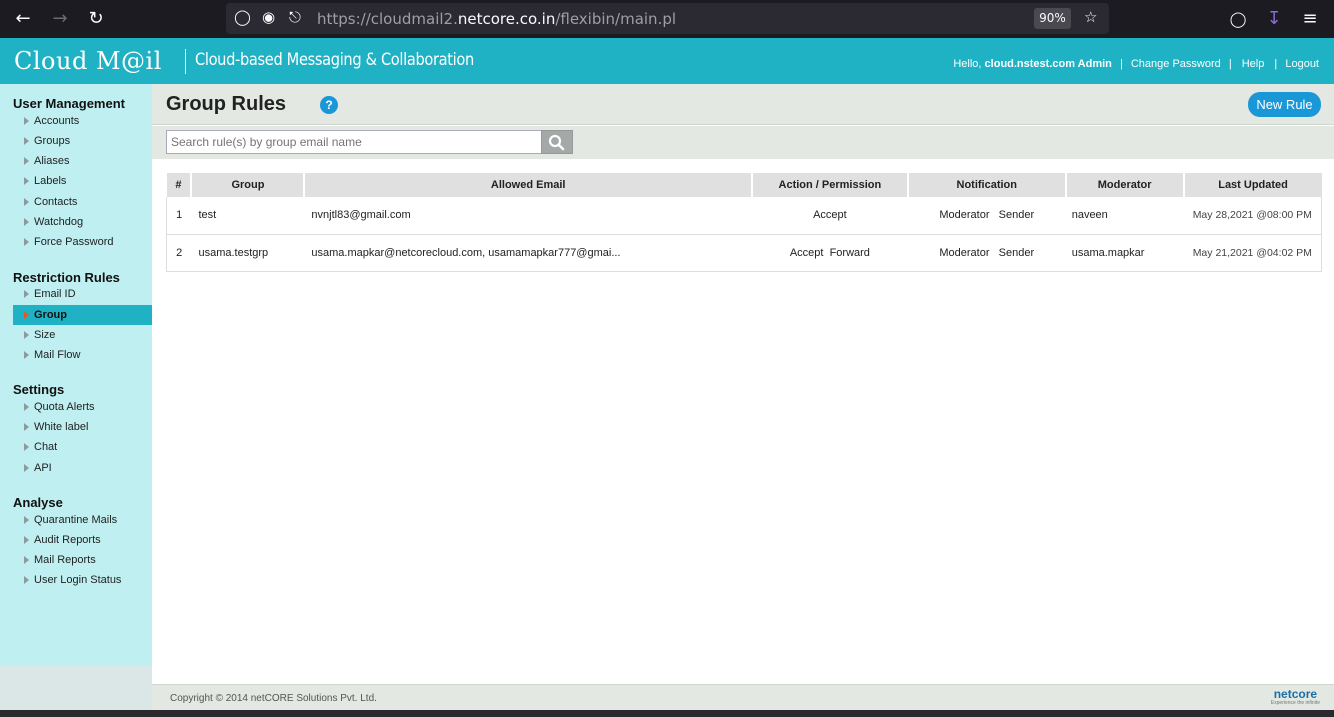 This screenshot has width=1334, height=717. I want to click on bookmark-star-icon: ☆, so click(1090, 17).